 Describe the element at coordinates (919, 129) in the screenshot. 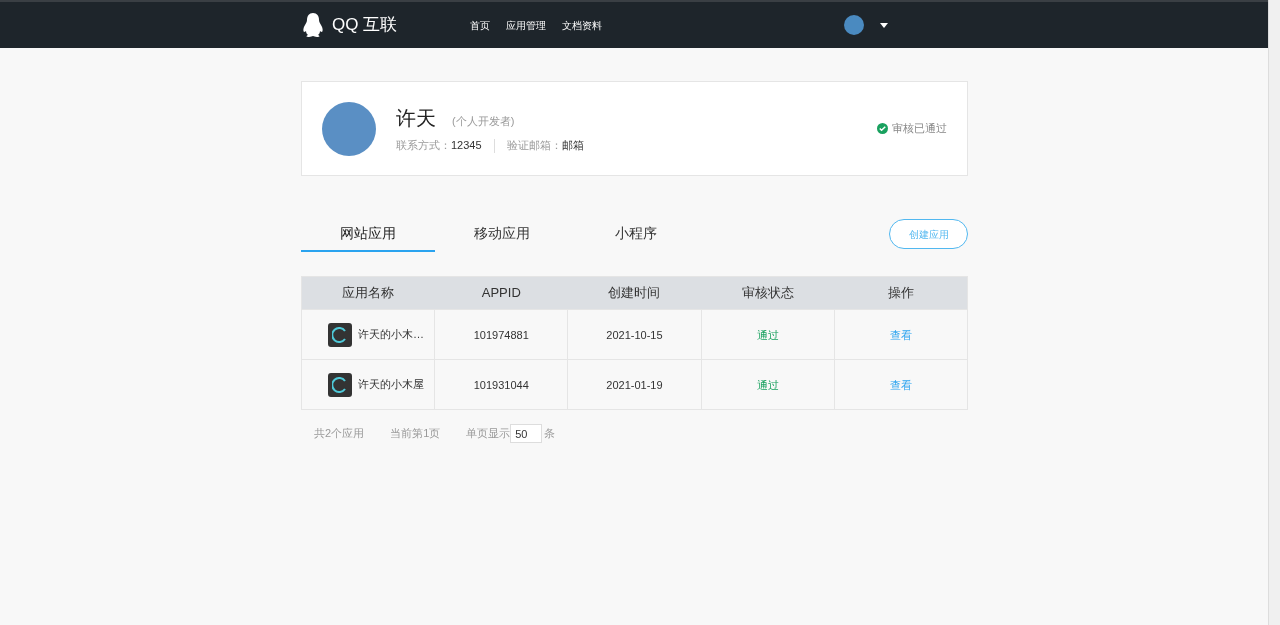

I see `review-status: 审核已通过` at that location.